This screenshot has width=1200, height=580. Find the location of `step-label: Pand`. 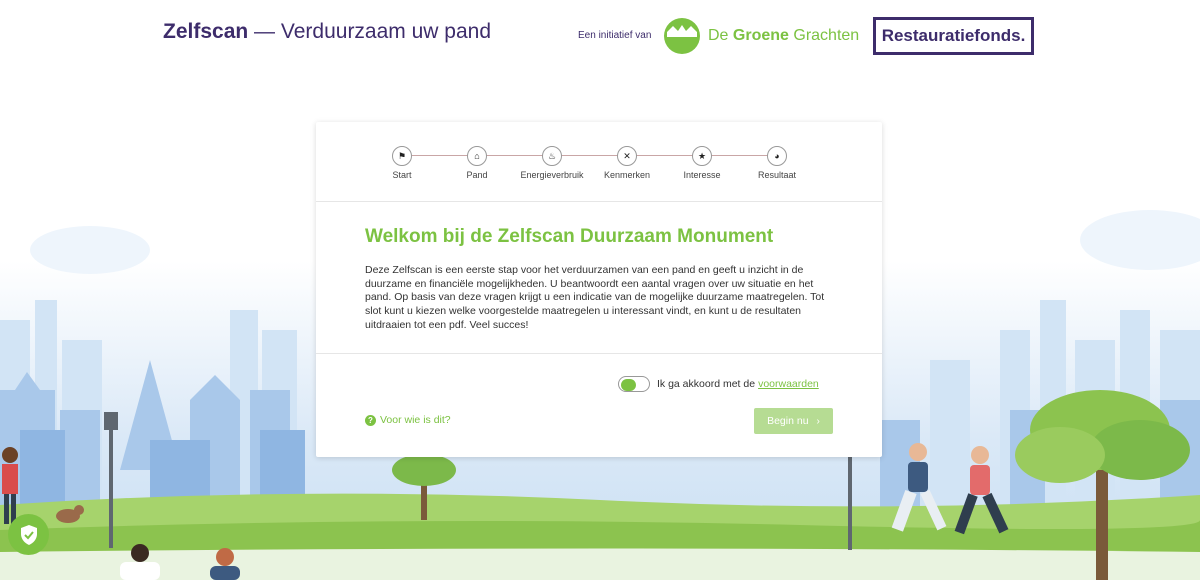

step-label: Pand is located at coordinates (477, 175).